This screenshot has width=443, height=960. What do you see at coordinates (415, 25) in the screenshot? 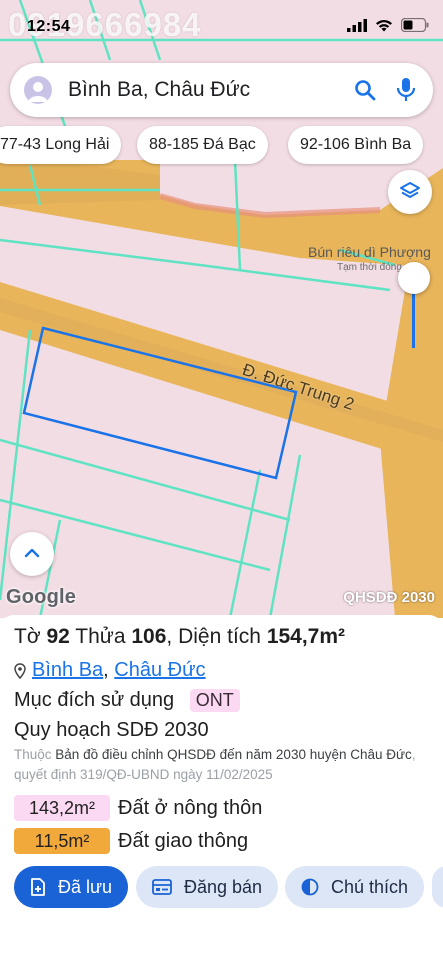
I see `battery-icon` at bounding box center [415, 25].